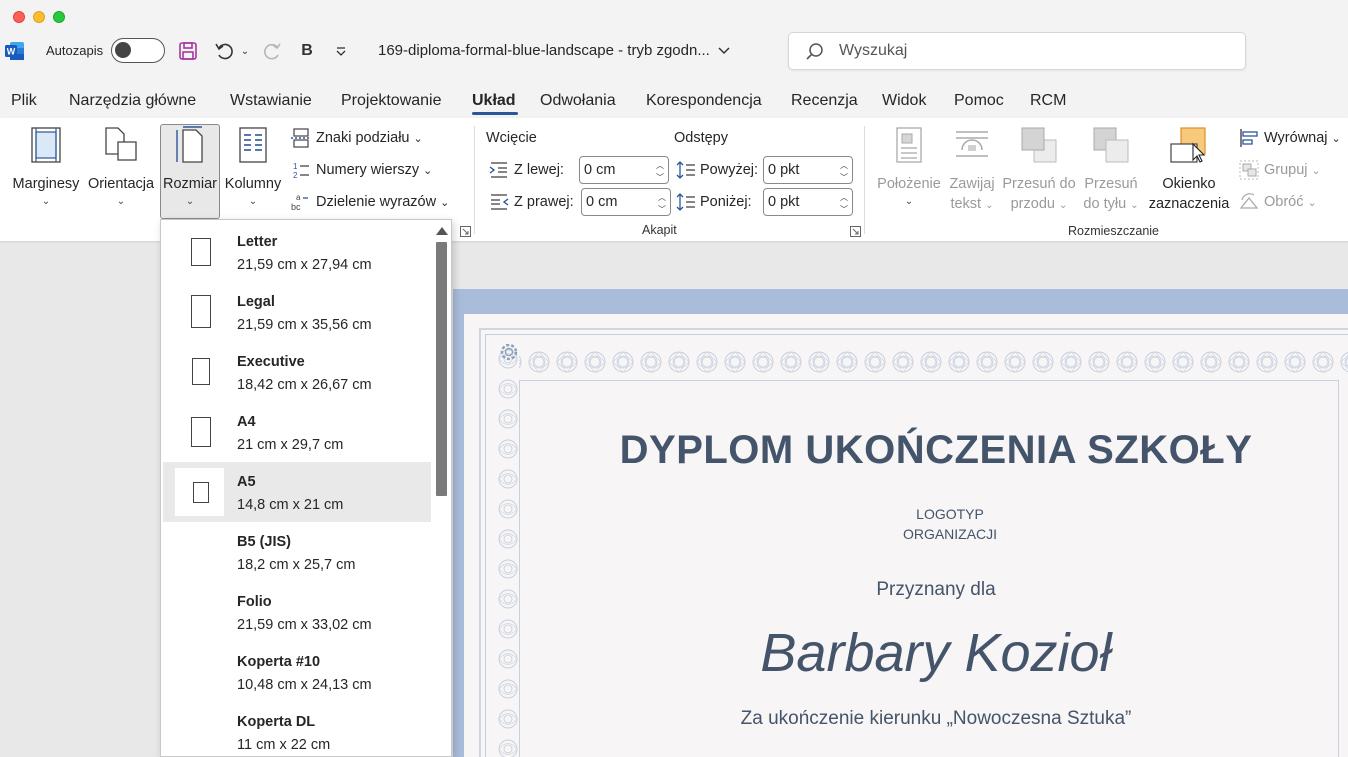 The width and height of the screenshot is (1348, 757). What do you see at coordinates (297, 729) in the screenshot?
I see `menu-item-envelope-dl: Koperta DL 11 cm x 22 cm` at bounding box center [297, 729].